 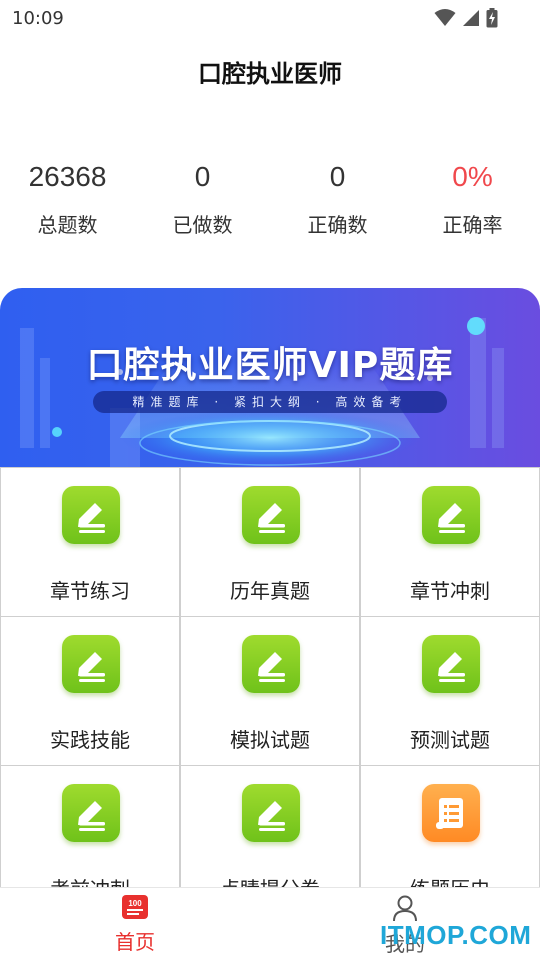 What do you see at coordinates (135, 924) in the screenshot?
I see `nav-item-home: 100 首页` at bounding box center [135, 924].